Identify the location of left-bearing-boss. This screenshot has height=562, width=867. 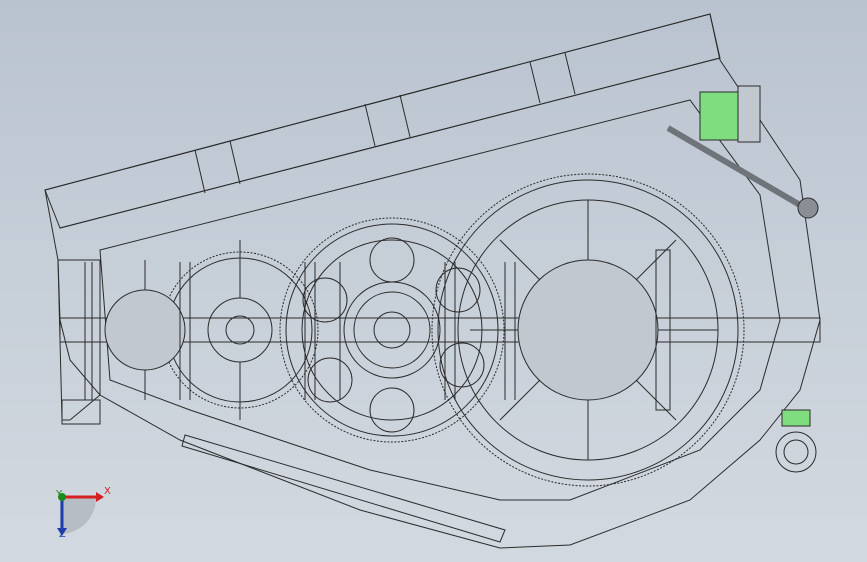
(79, 340).